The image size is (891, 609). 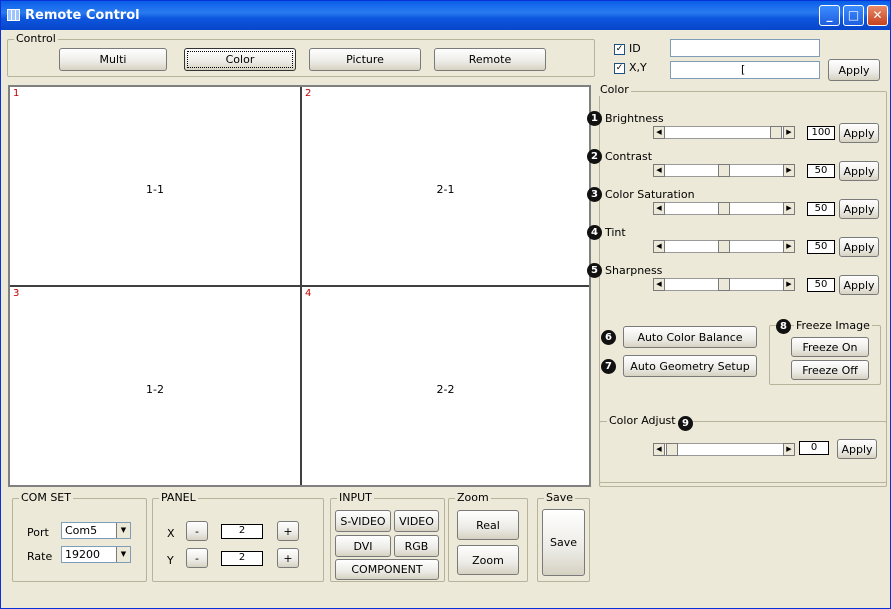 What do you see at coordinates (445, 389) in the screenshot?
I see `cell-label: 2-2` at bounding box center [445, 389].